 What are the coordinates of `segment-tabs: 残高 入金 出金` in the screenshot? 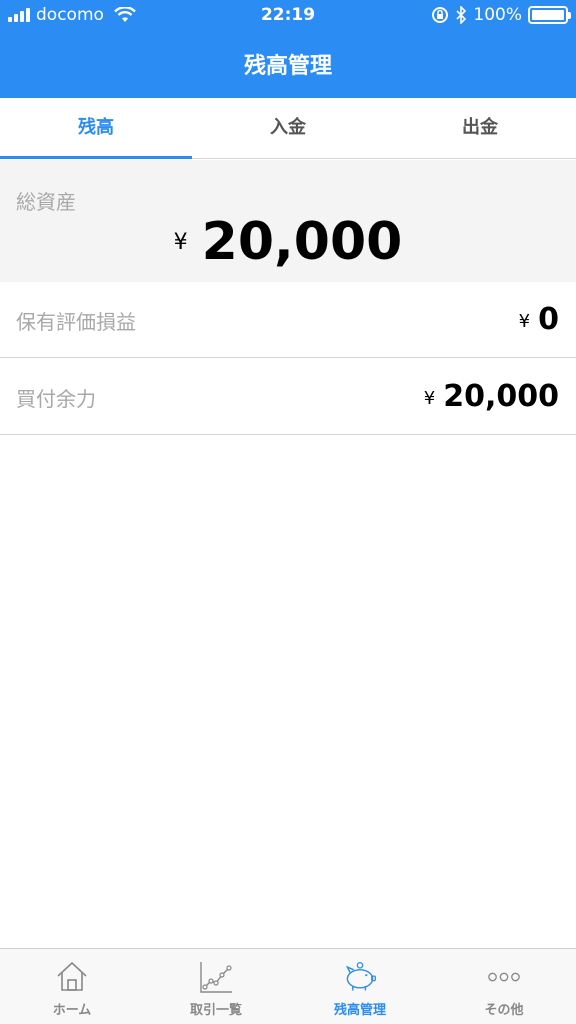 It's located at (288, 128).